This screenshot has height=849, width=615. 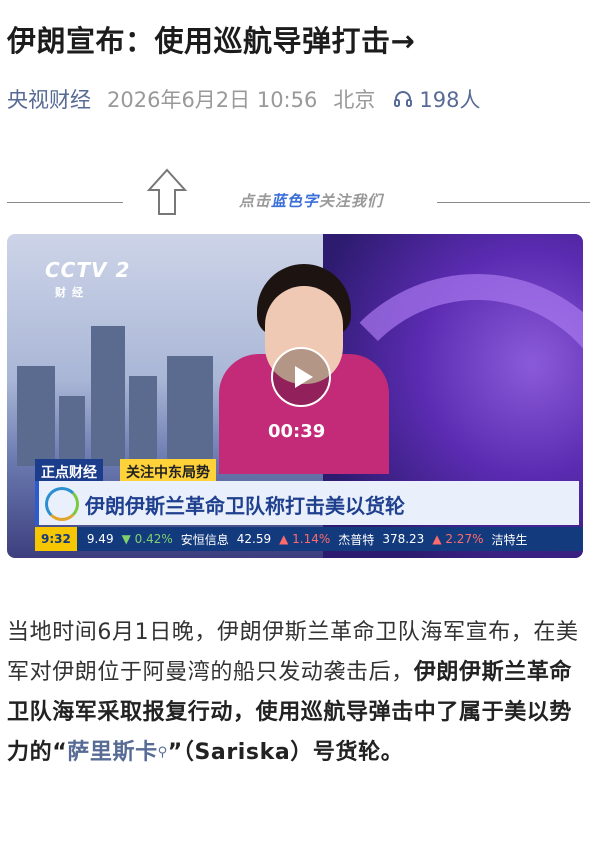 What do you see at coordinates (65, 202) in the screenshot?
I see `divider-line-left` at bounding box center [65, 202].